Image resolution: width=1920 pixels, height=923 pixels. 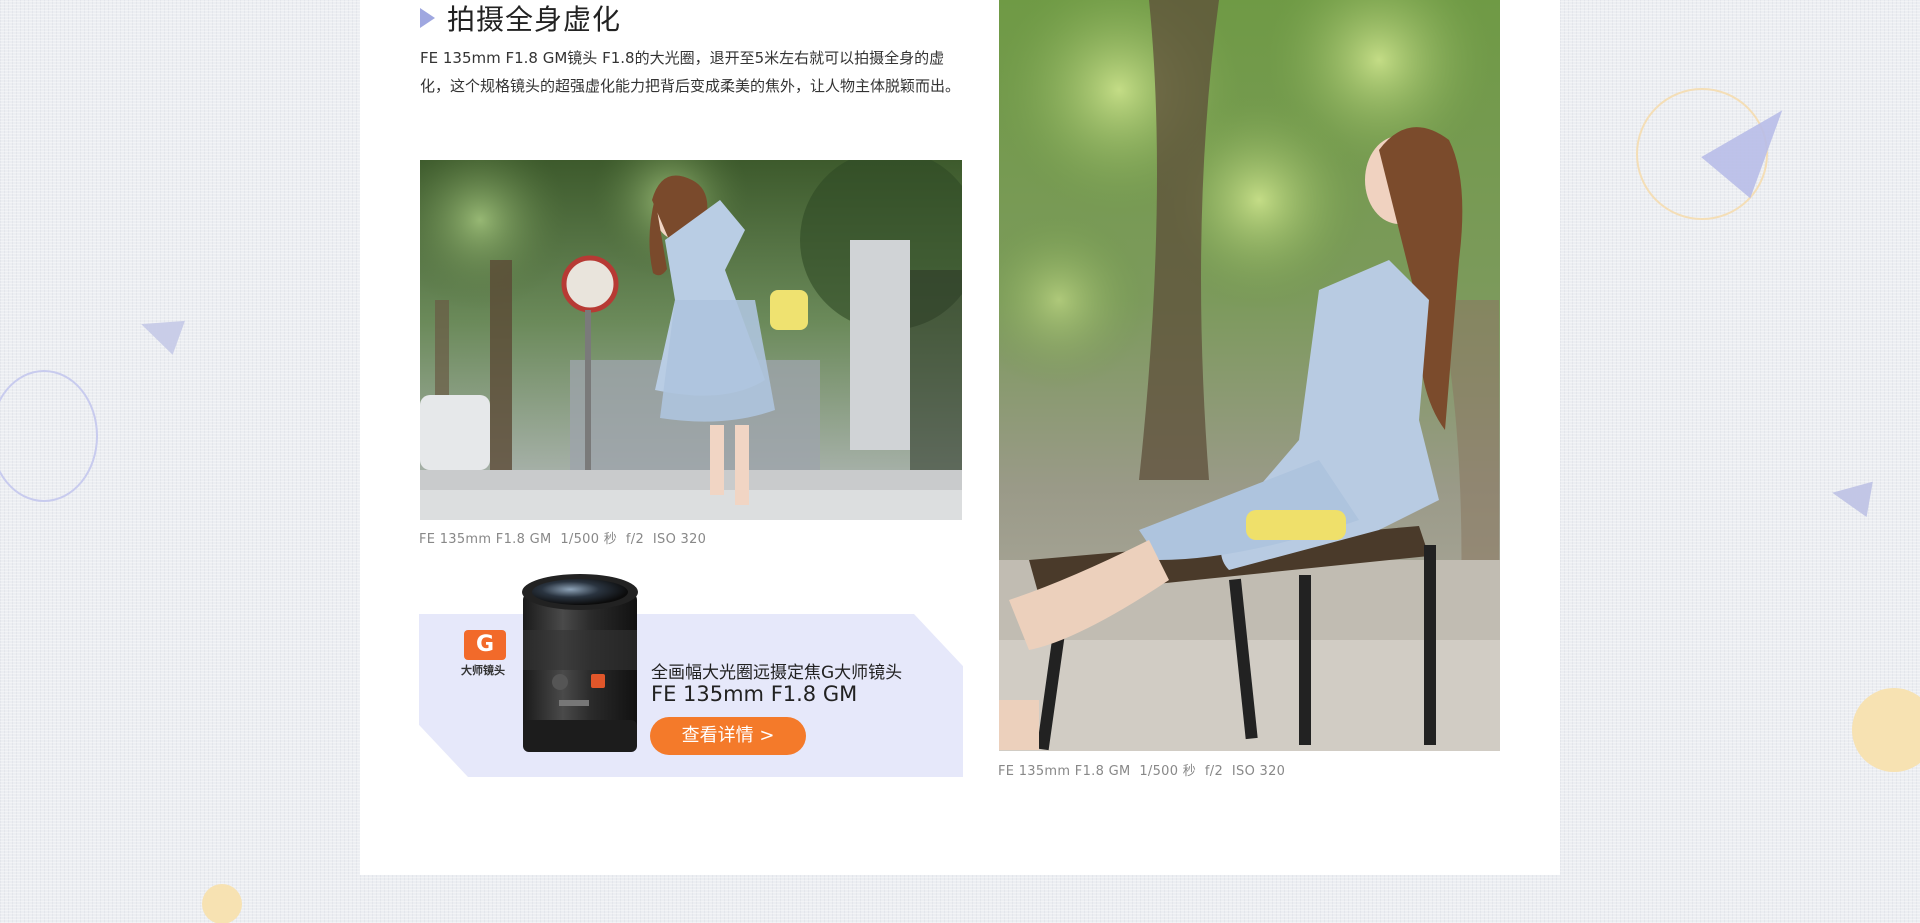 What do you see at coordinates (691, 340) in the screenshot?
I see `sample-photo-standing` at bounding box center [691, 340].